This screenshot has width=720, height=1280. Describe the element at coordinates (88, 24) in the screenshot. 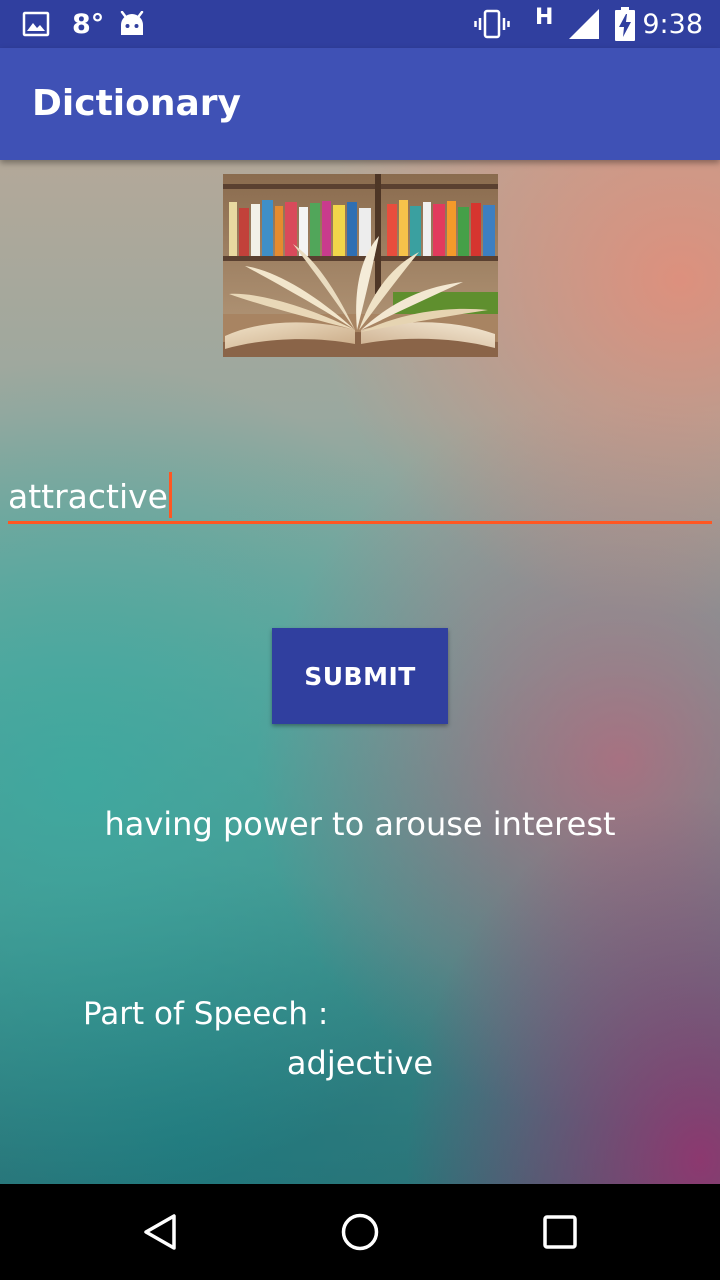

I see `temperature-text: 8°` at that location.